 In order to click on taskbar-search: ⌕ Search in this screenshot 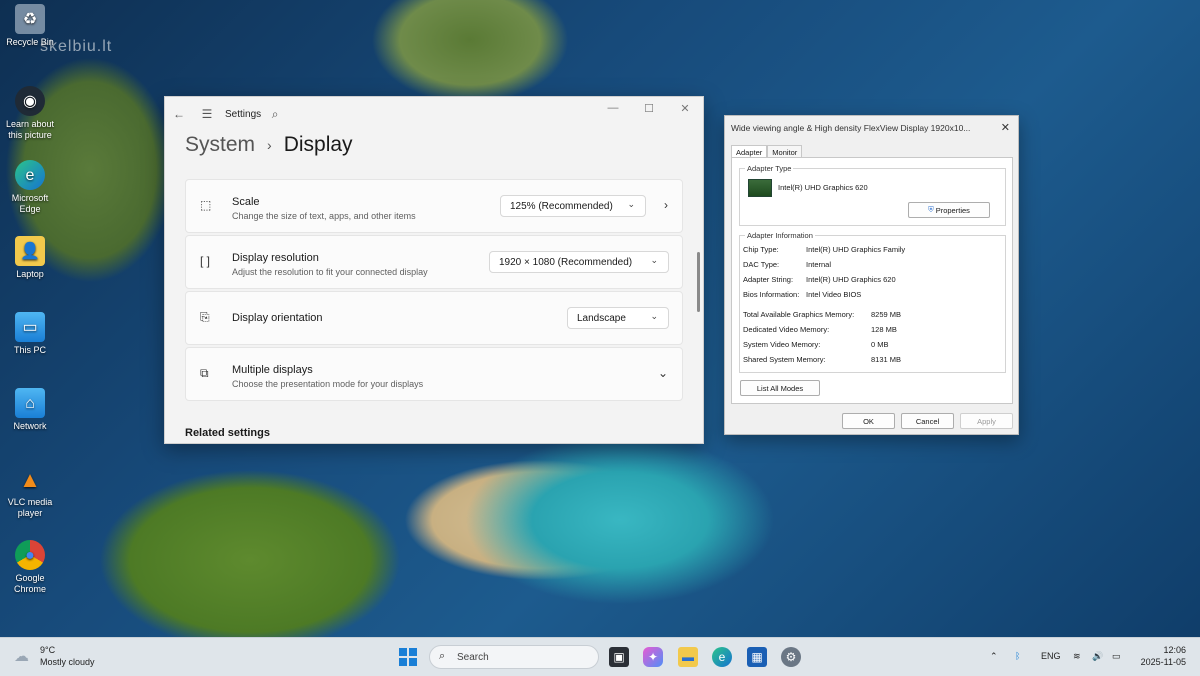, I will do `click(514, 657)`.